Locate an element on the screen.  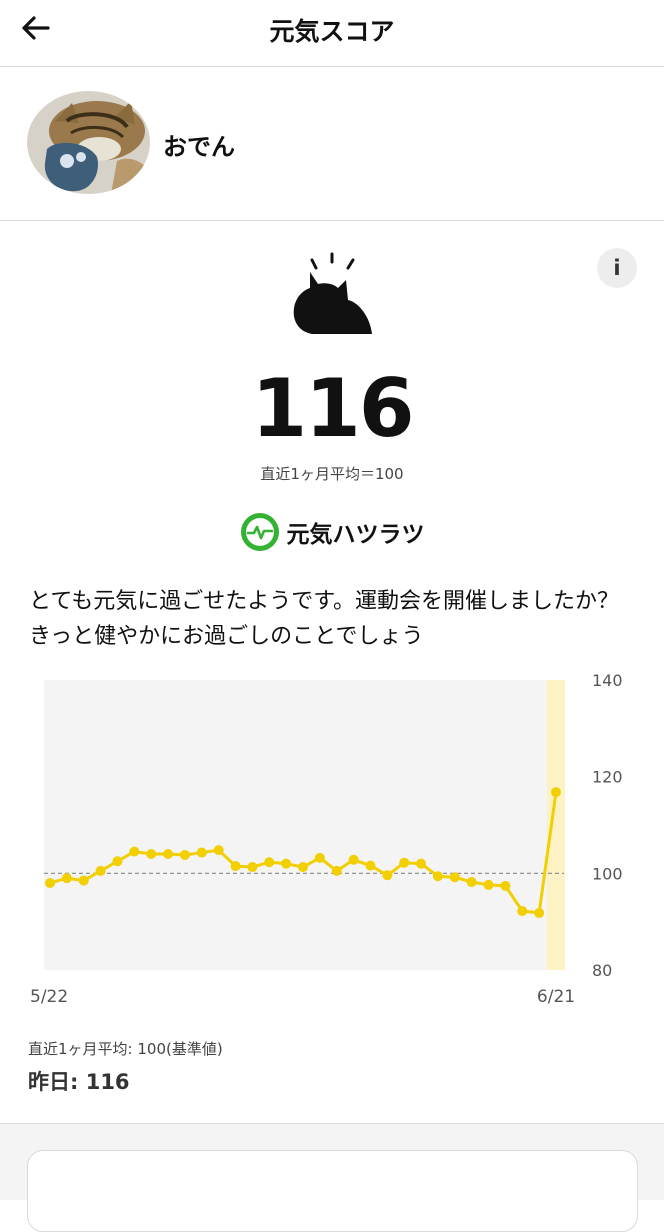
page-title: 元気スコア is located at coordinates (332, 31).